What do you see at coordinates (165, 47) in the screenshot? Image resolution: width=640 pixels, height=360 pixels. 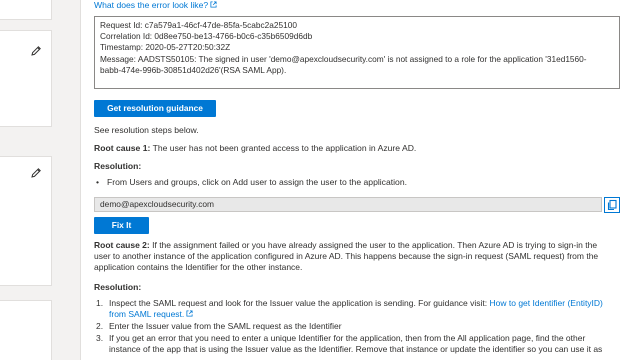 I see `error-line: Timestamp: 2020-05-27T20:50:32Z` at bounding box center [165, 47].